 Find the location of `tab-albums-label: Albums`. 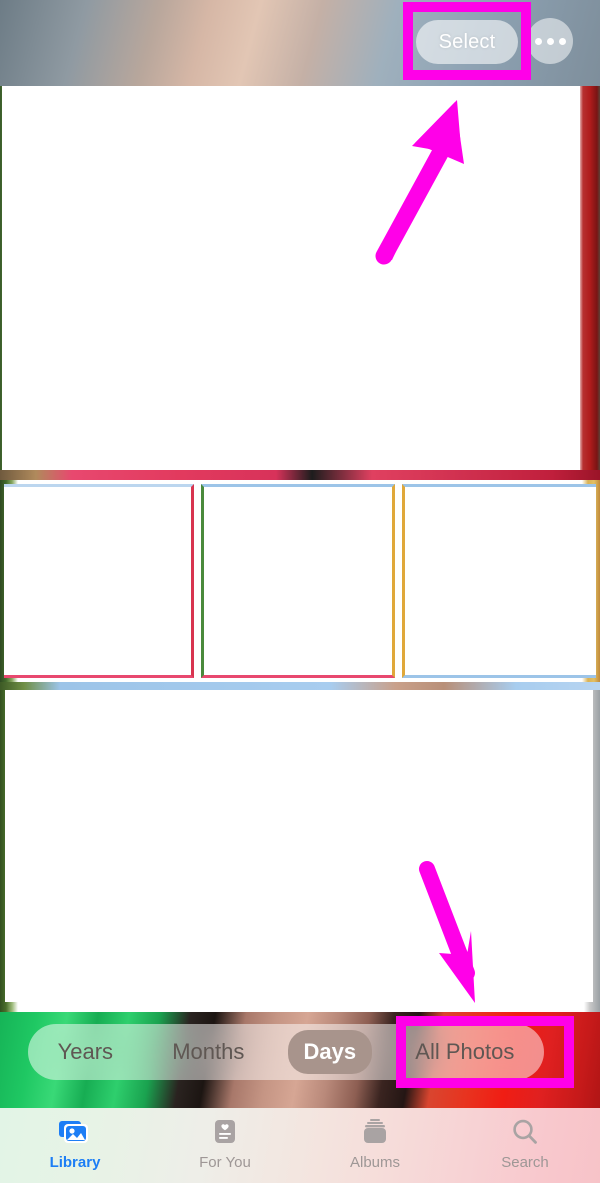

tab-albums-label: Albums is located at coordinates (375, 1162).